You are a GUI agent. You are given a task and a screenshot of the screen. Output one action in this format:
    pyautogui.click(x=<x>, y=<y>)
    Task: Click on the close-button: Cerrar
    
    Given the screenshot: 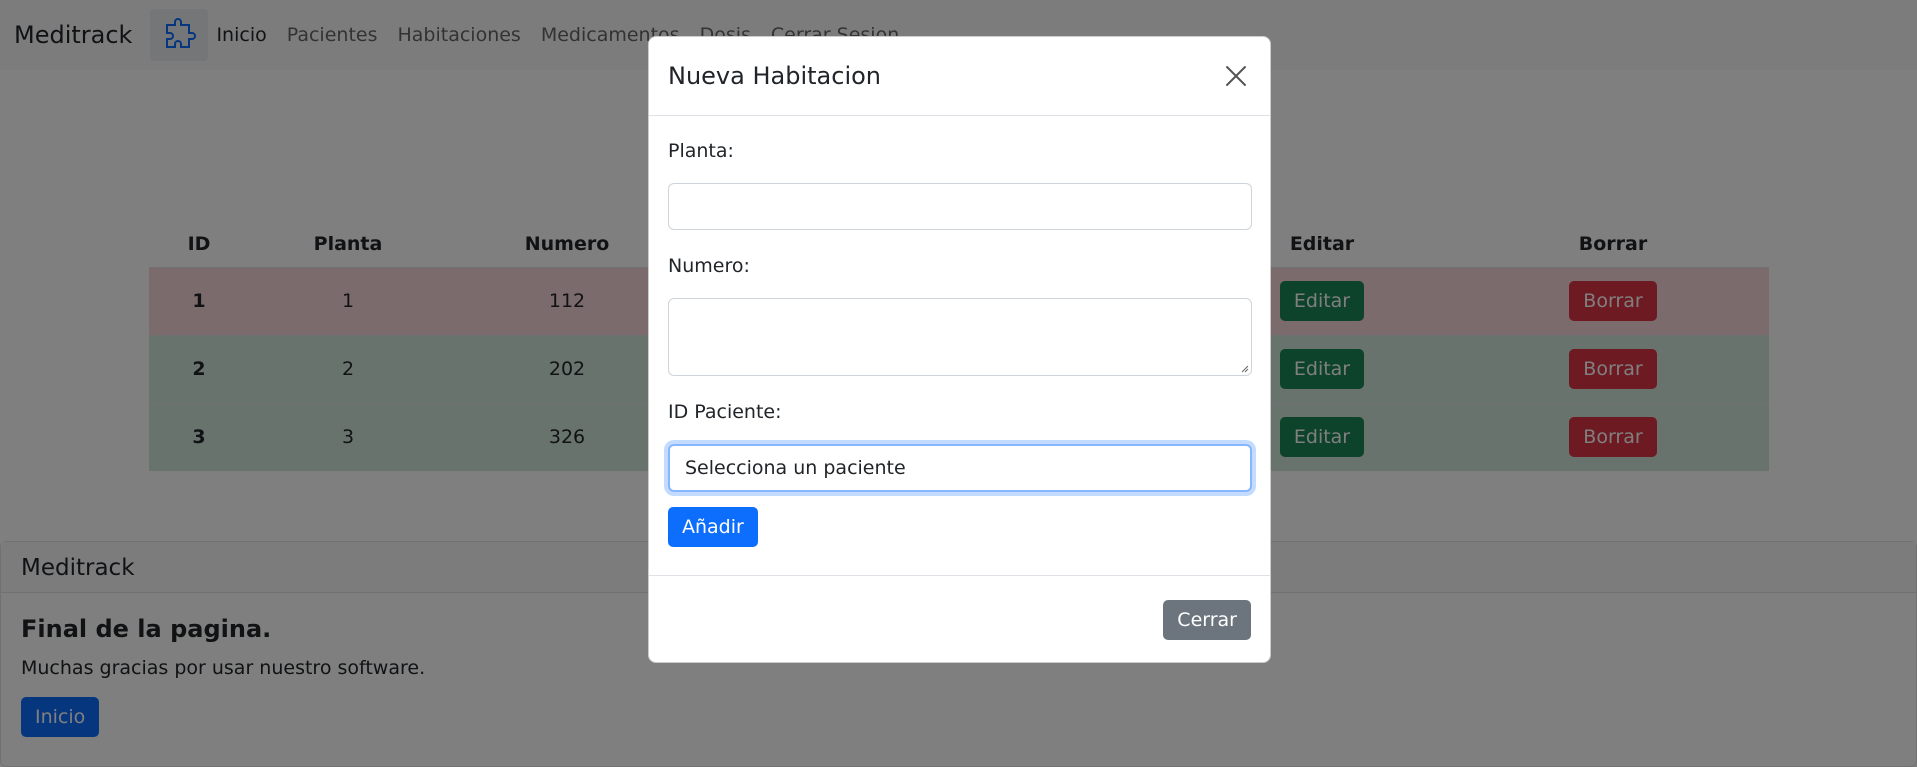 What is the action you would take?
    pyautogui.click(x=1207, y=619)
    